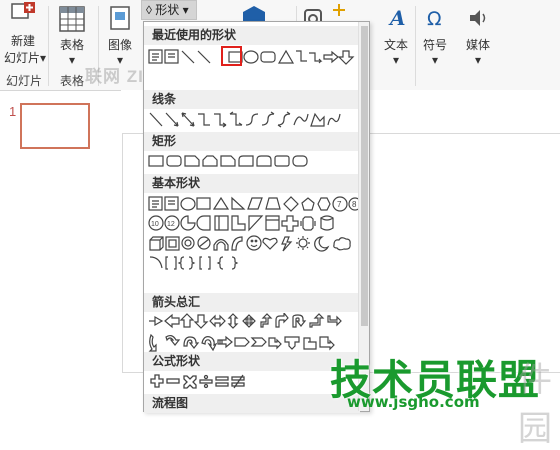 This screenshot has width=560, height=450. What do you see at coordinates (171, 224) in the screenshot?
I see `svg-text: 12` at bounding box center [171, 224].